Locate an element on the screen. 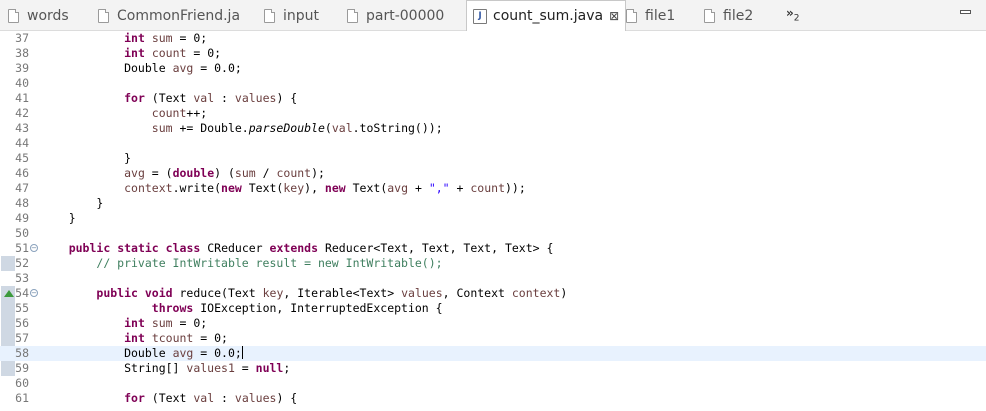  token-var: values1 is located at coordinates (210, 368).